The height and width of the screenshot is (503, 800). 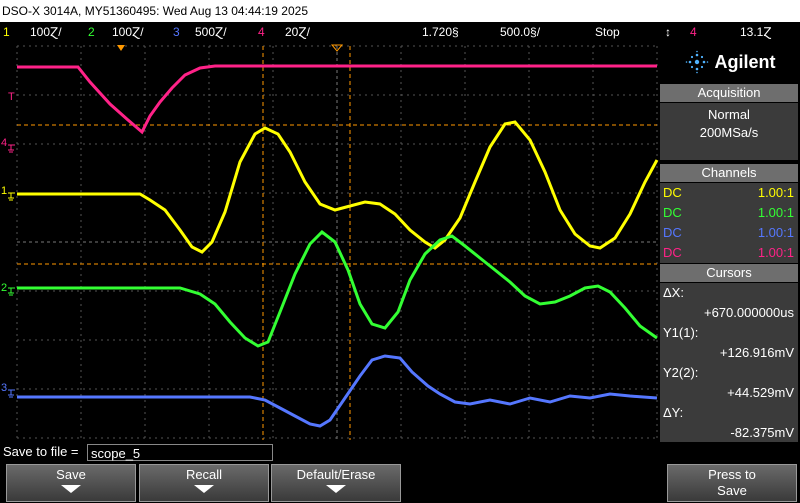 What do you see at coordinates (693, 32) in the screenshot?
I see `trigger-source: 4` at bounding box center [693, 32].